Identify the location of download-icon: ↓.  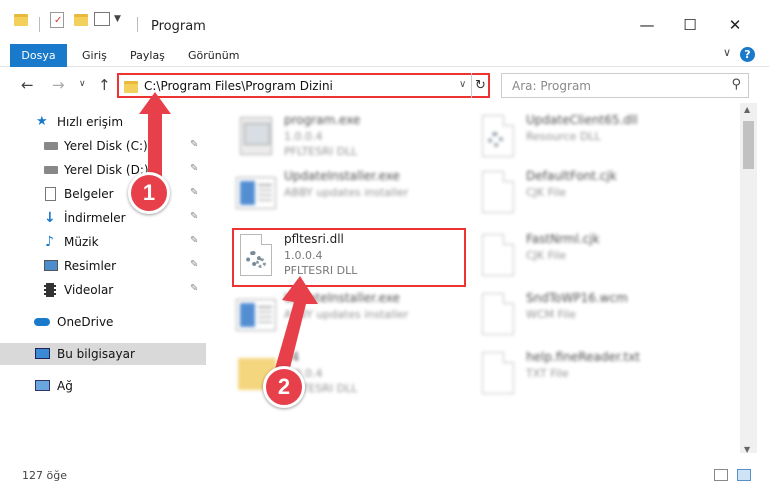
(50, 218).